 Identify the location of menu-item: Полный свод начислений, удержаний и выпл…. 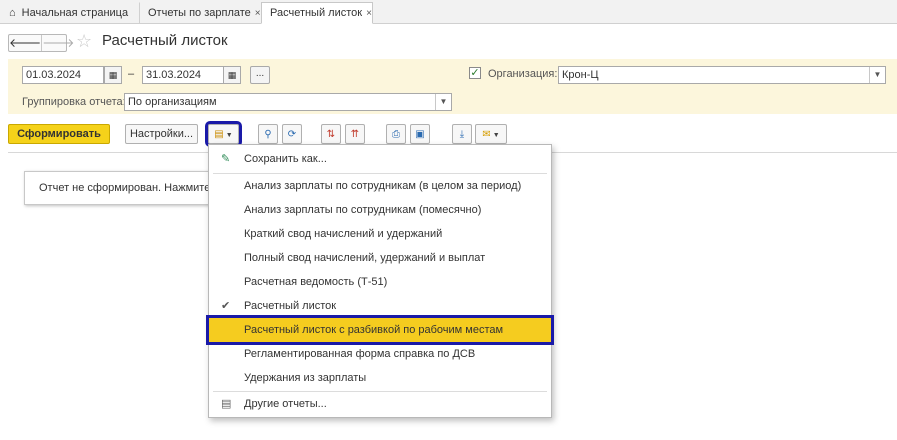
(380, 258).